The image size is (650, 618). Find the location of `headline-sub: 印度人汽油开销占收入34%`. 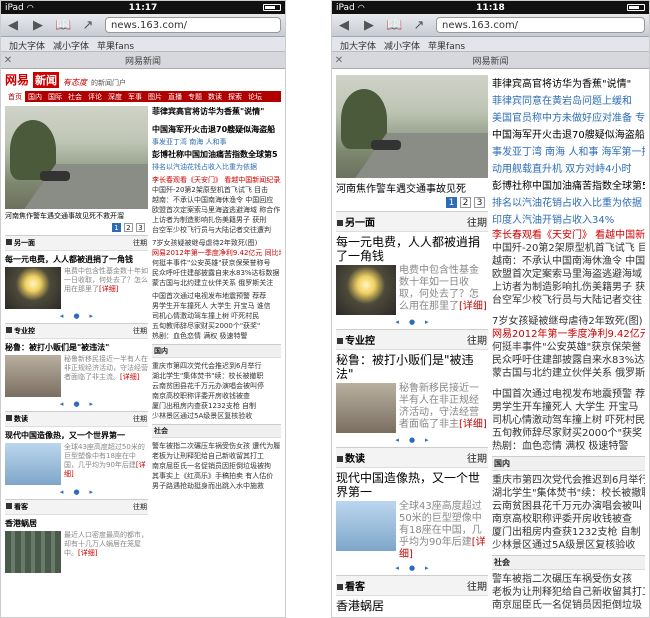

headline-sub: 印度人汽油开销占收入34% is located at coordinates (568, 218).